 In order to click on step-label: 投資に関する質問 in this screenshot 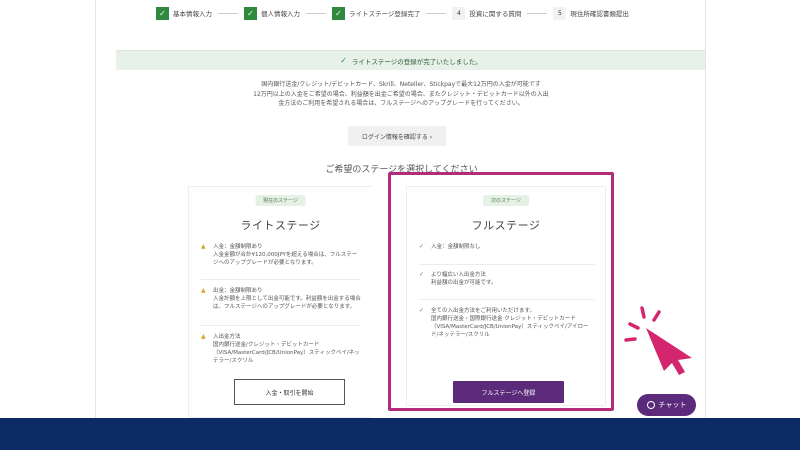, I will do `click(495, 14)`.